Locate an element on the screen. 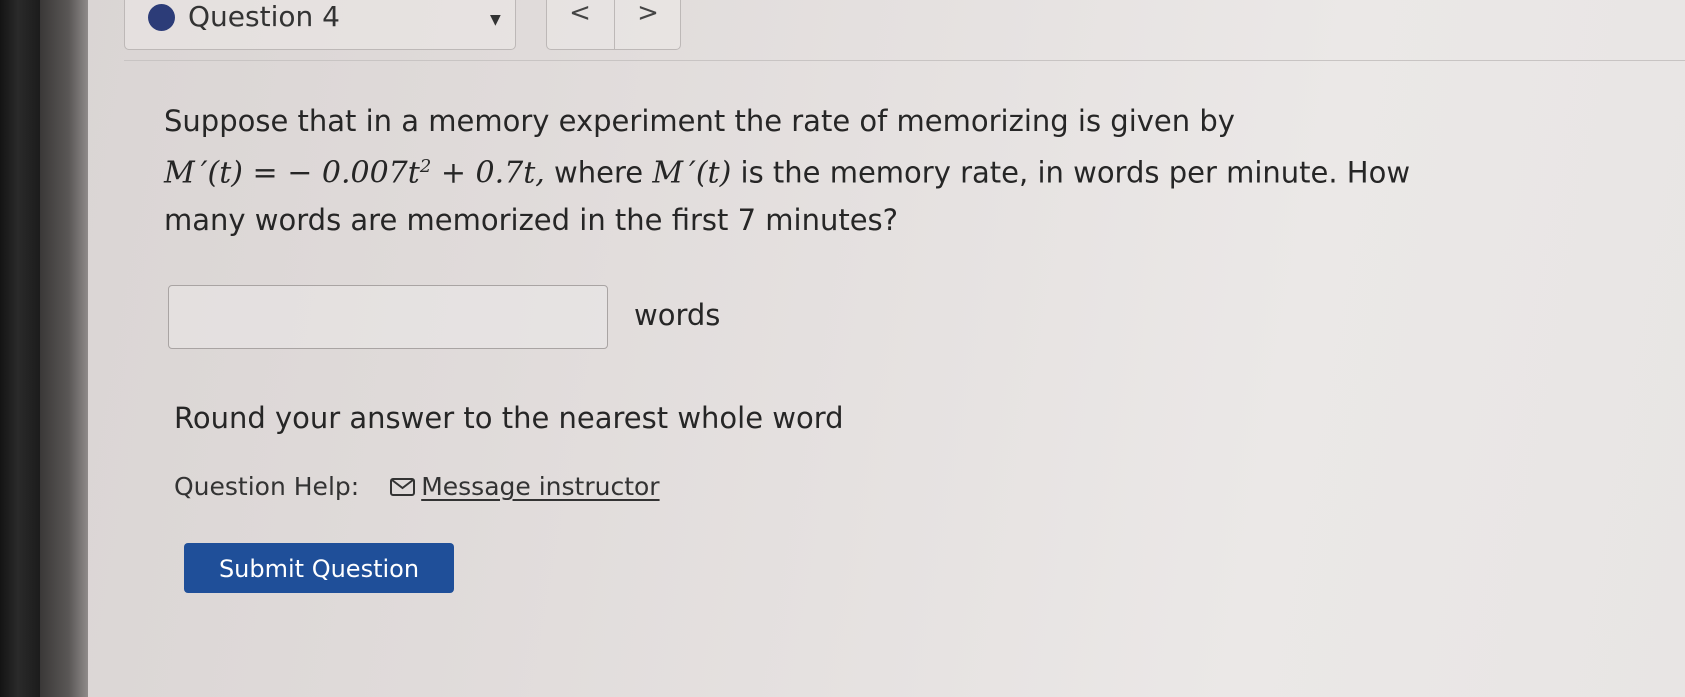 The width and height of the screenshot is (1685, 697). question-nav: < > is located at coordinates (613, 25).